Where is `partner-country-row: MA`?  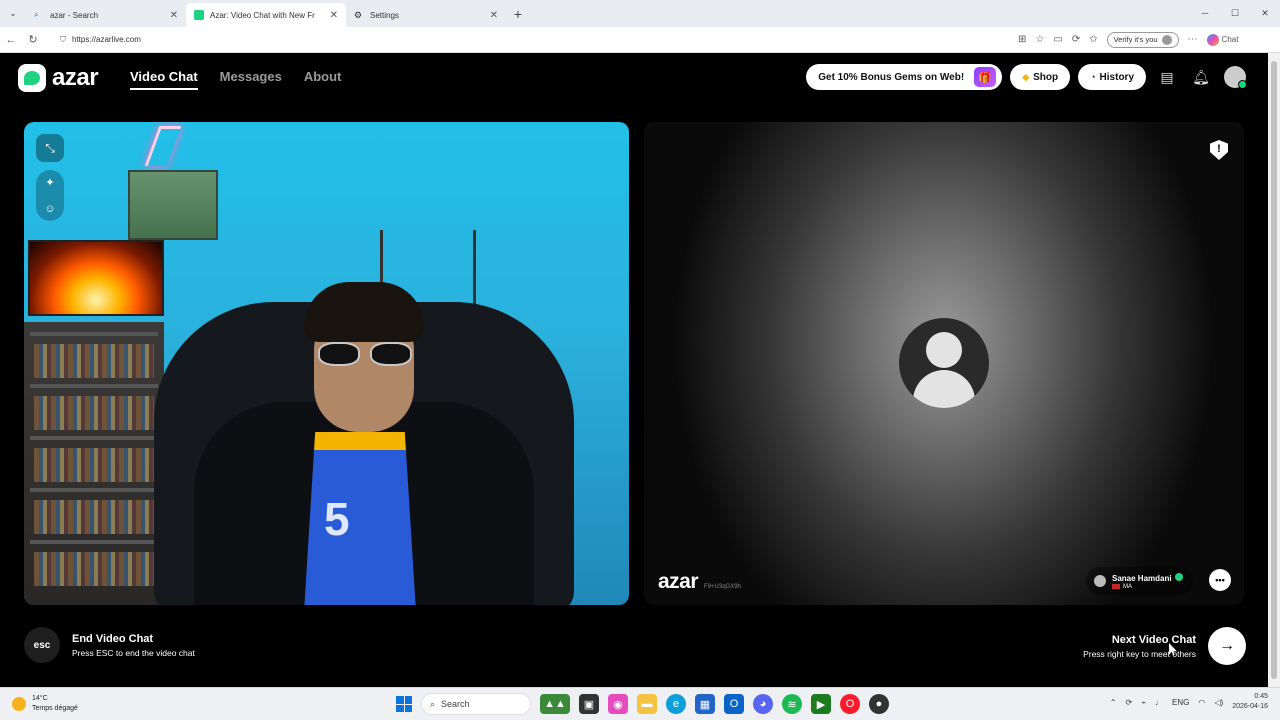 partner-country-row: MA is located at coordinates (1147, 587).